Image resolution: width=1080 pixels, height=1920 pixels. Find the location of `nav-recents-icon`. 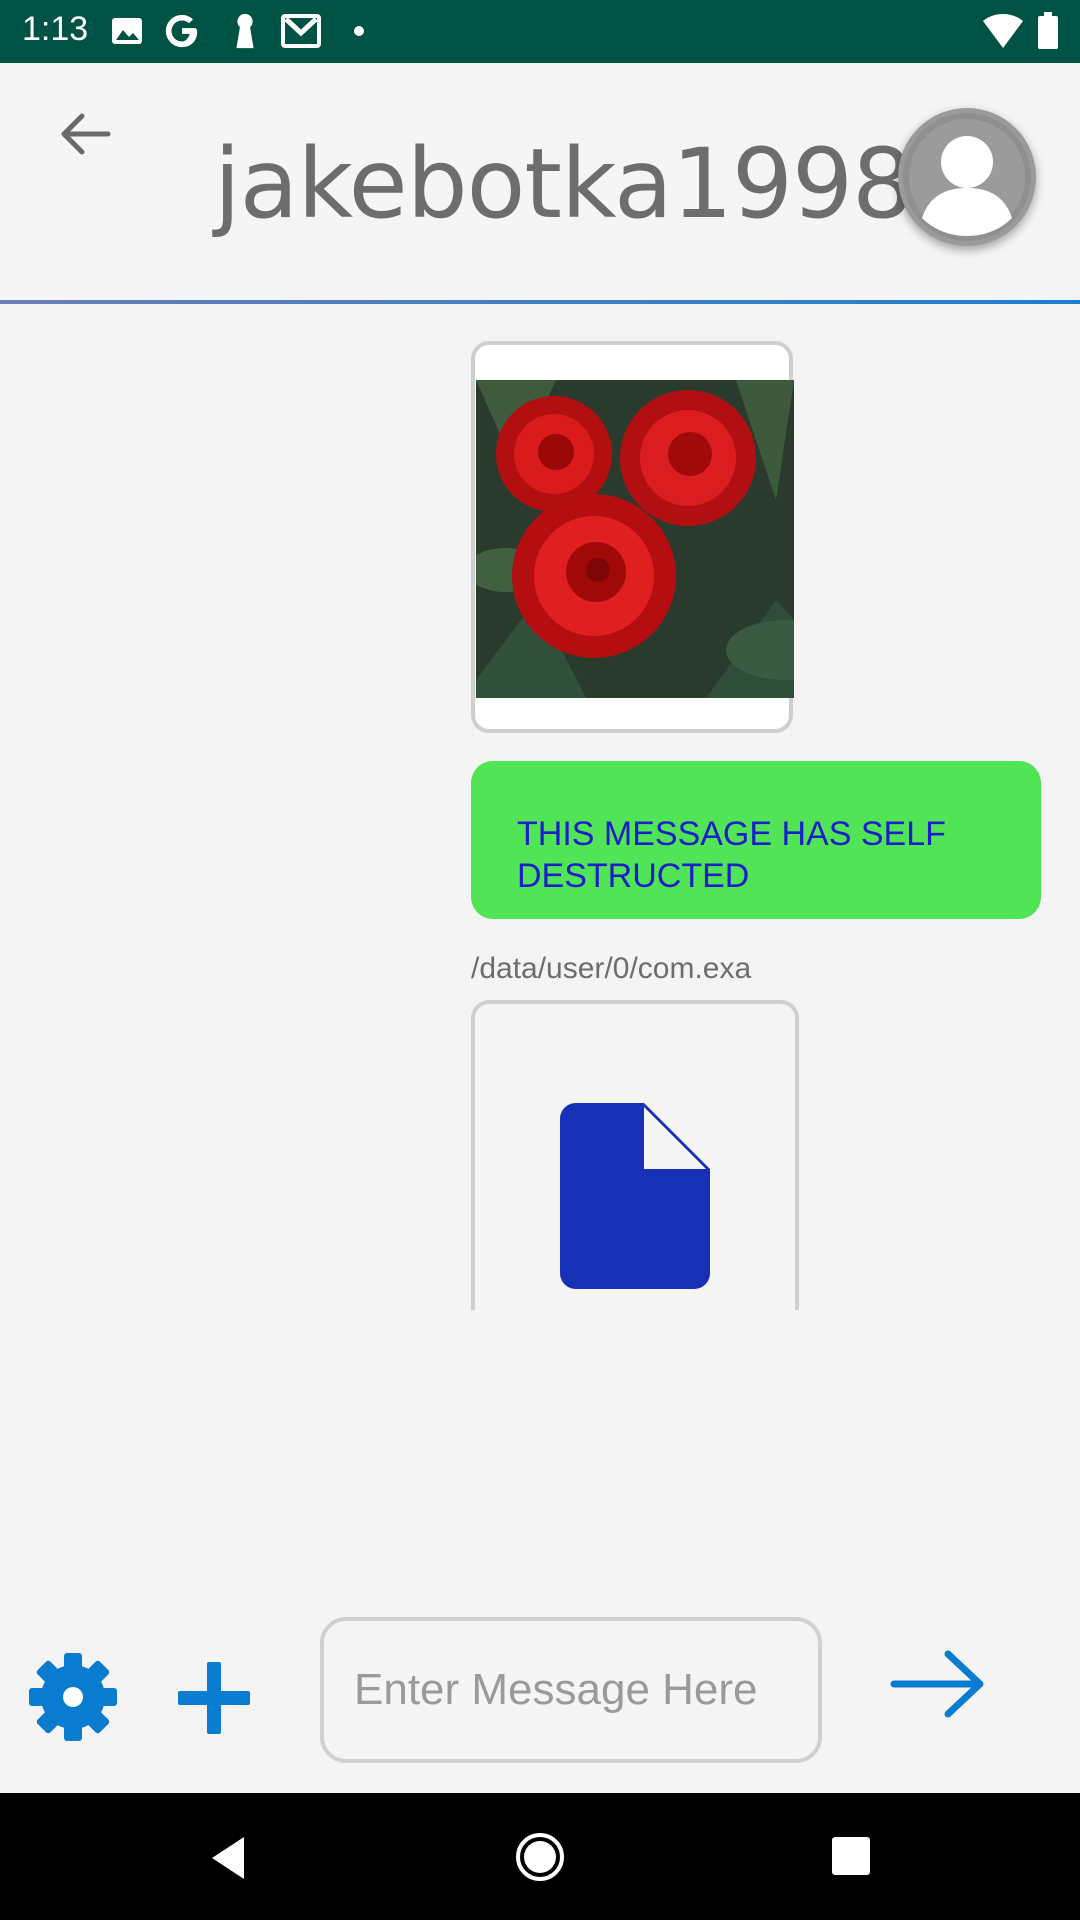

nav-recents-icon is located at coordinates (851, 1856).